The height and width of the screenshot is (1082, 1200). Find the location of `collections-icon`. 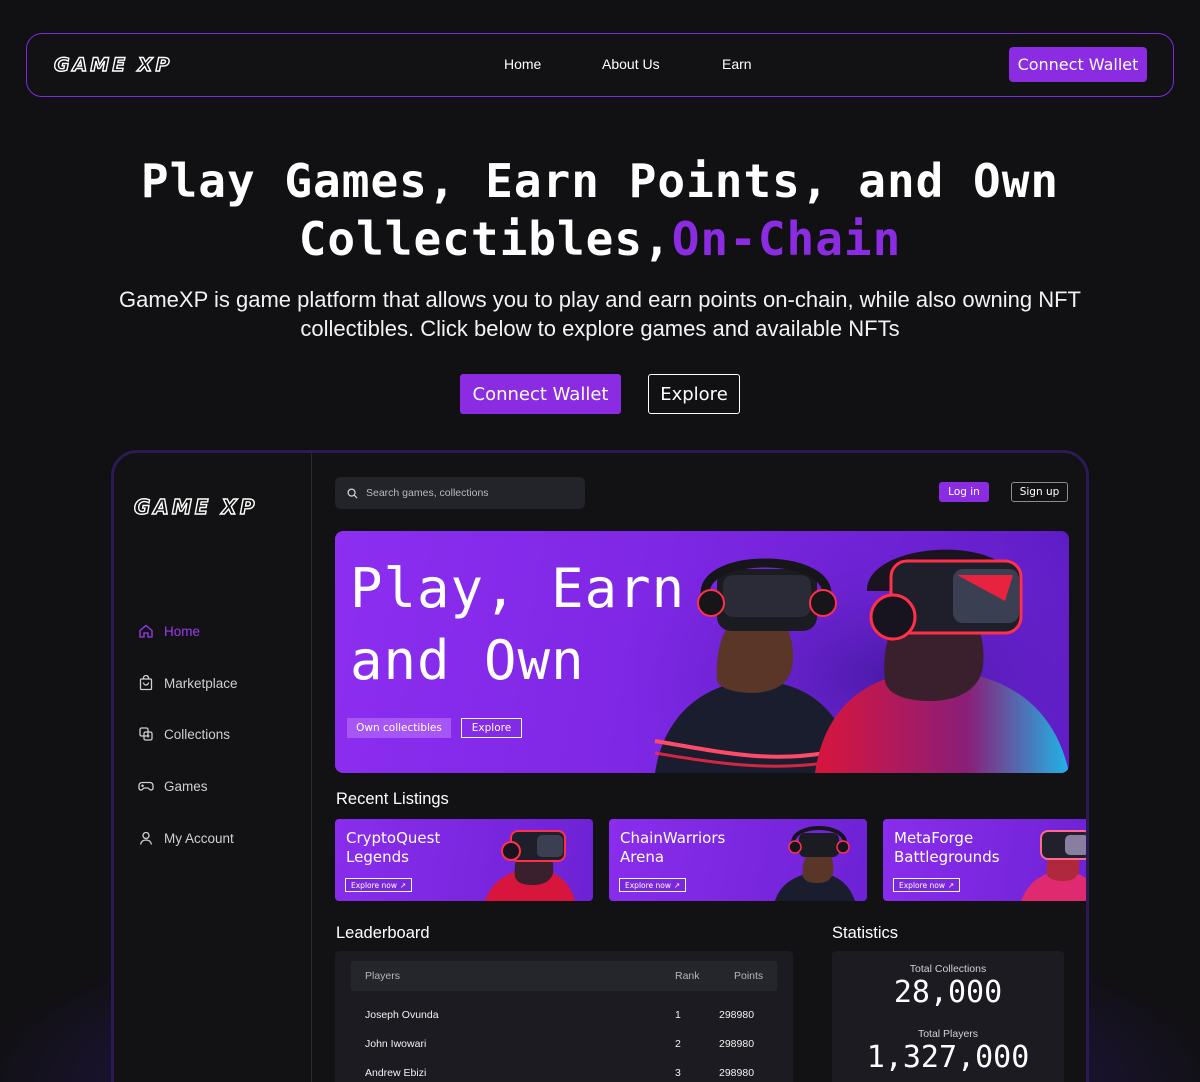

collections-icon is located at coordinates (146, 734).